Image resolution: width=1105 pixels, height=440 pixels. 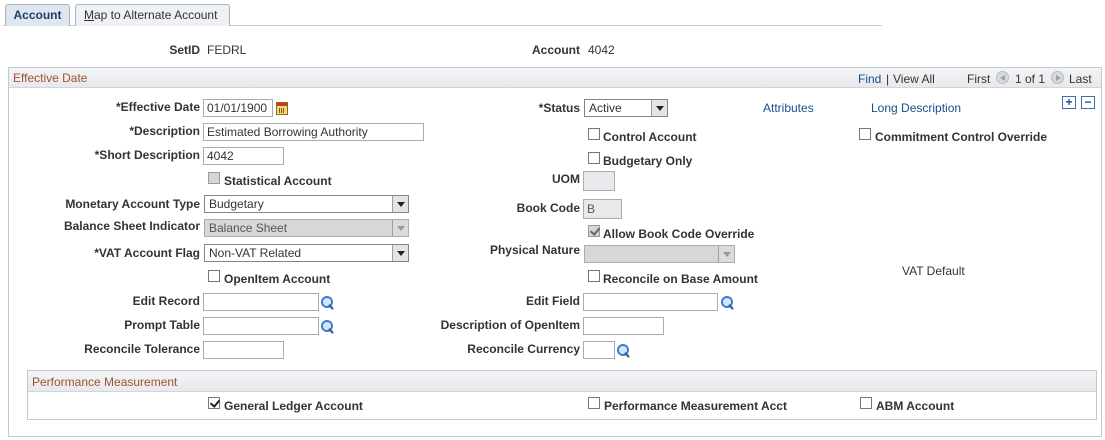 What do you see at coordinates (916, 108) in the screenshot?
I see `long-description-link: Long Description` at bounding box center [916, 108].